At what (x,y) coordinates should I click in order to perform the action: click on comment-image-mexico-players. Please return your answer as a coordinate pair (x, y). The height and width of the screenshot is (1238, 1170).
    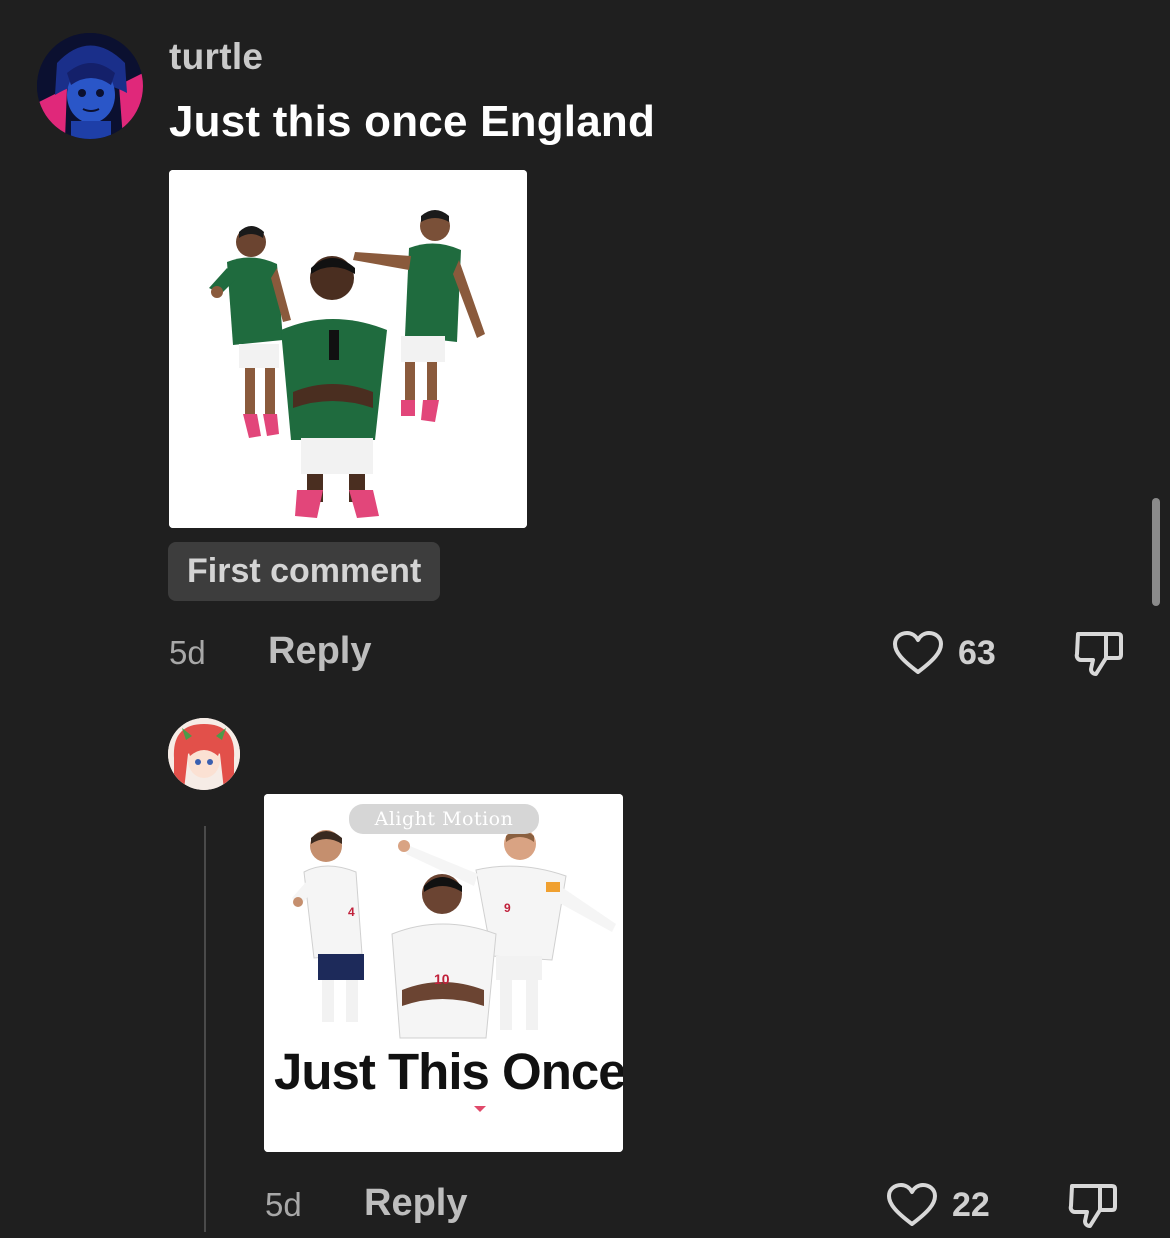
    Looking at the image, I should click on (348, 349).